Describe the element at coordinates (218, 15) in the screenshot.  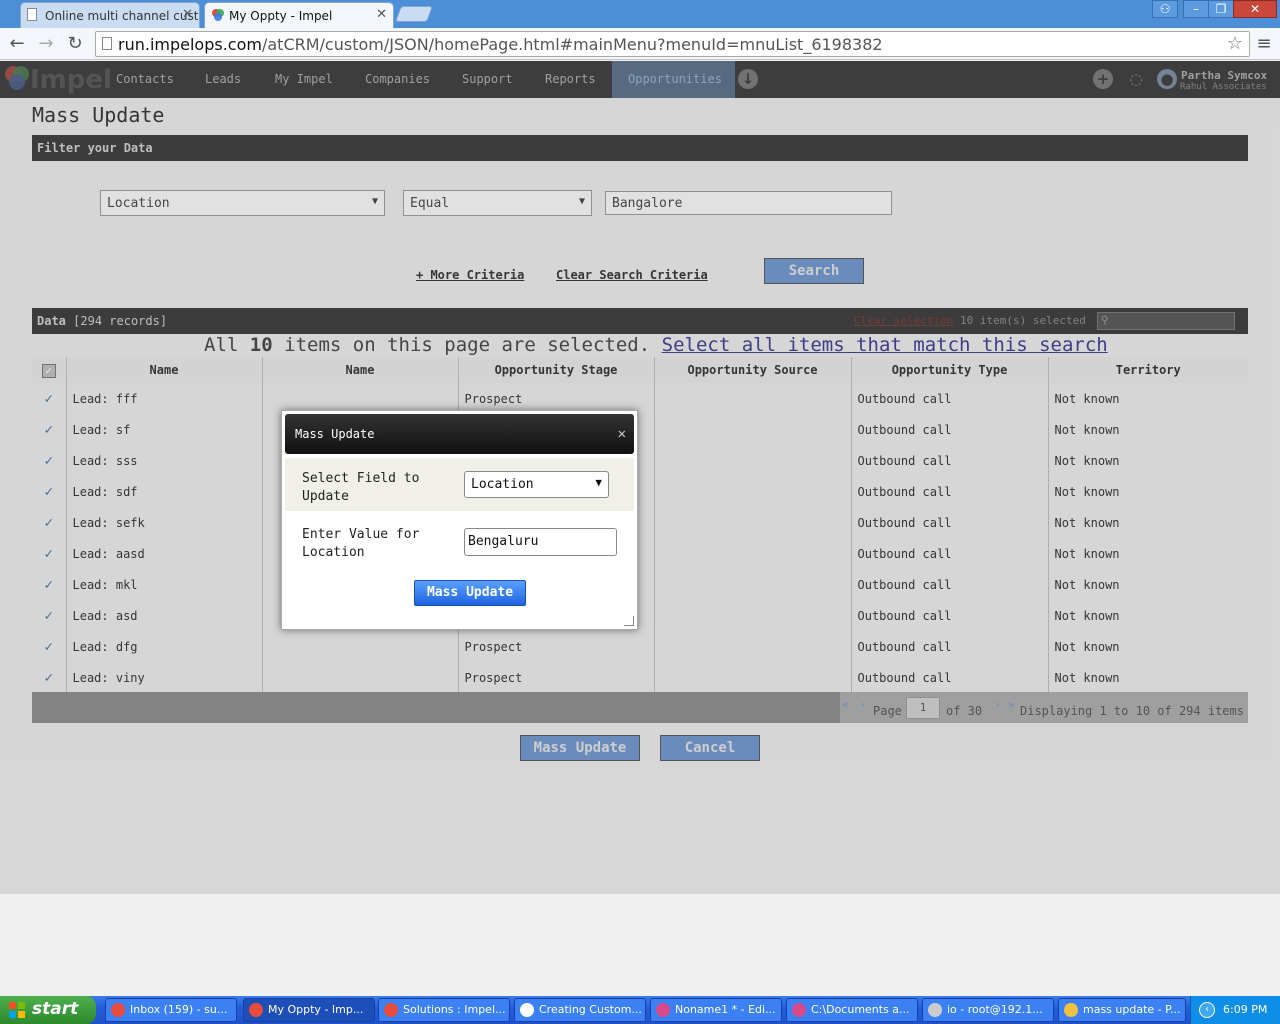
I see `impel-favicon-icon` at that location.